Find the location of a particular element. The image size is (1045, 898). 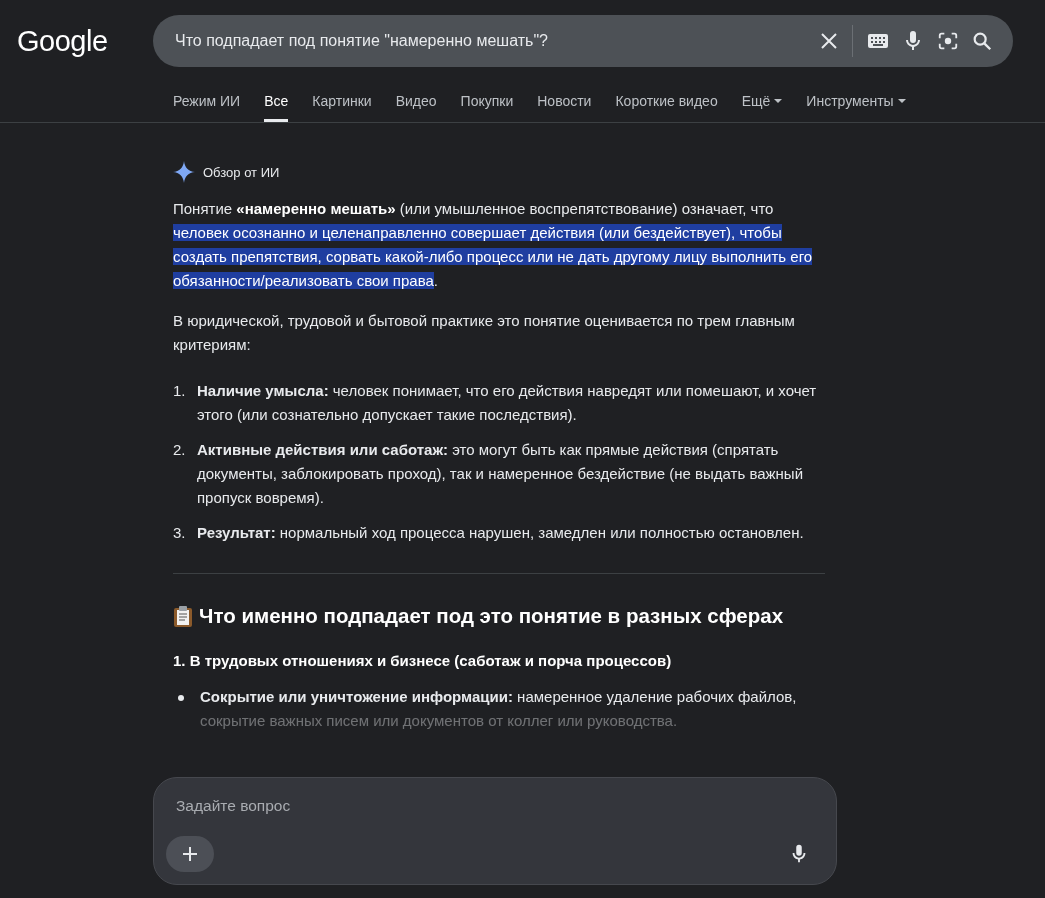

section-heading: Что именно подпадает под это понятие в разных сферах is located at coordinates (491, 616).